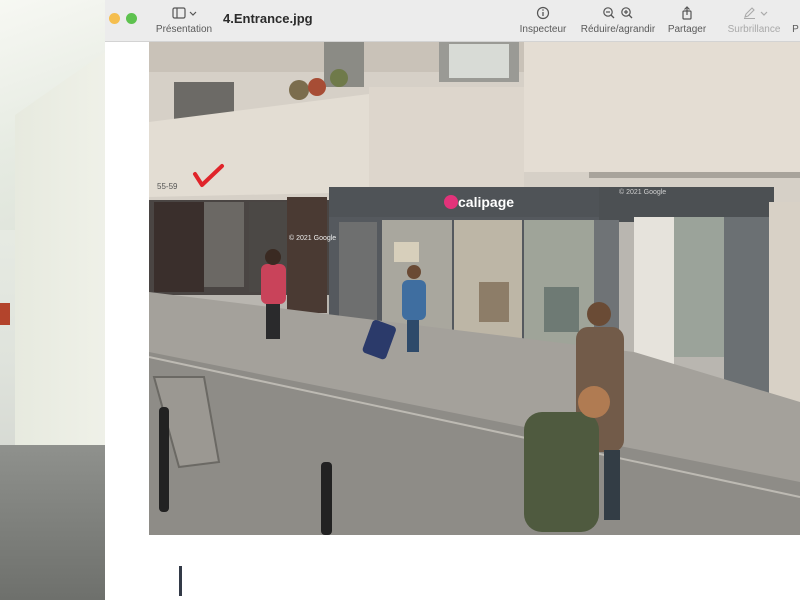 The width and height of the screenshot is (800, 600). I want to click on share-icon, so click(687, 14).